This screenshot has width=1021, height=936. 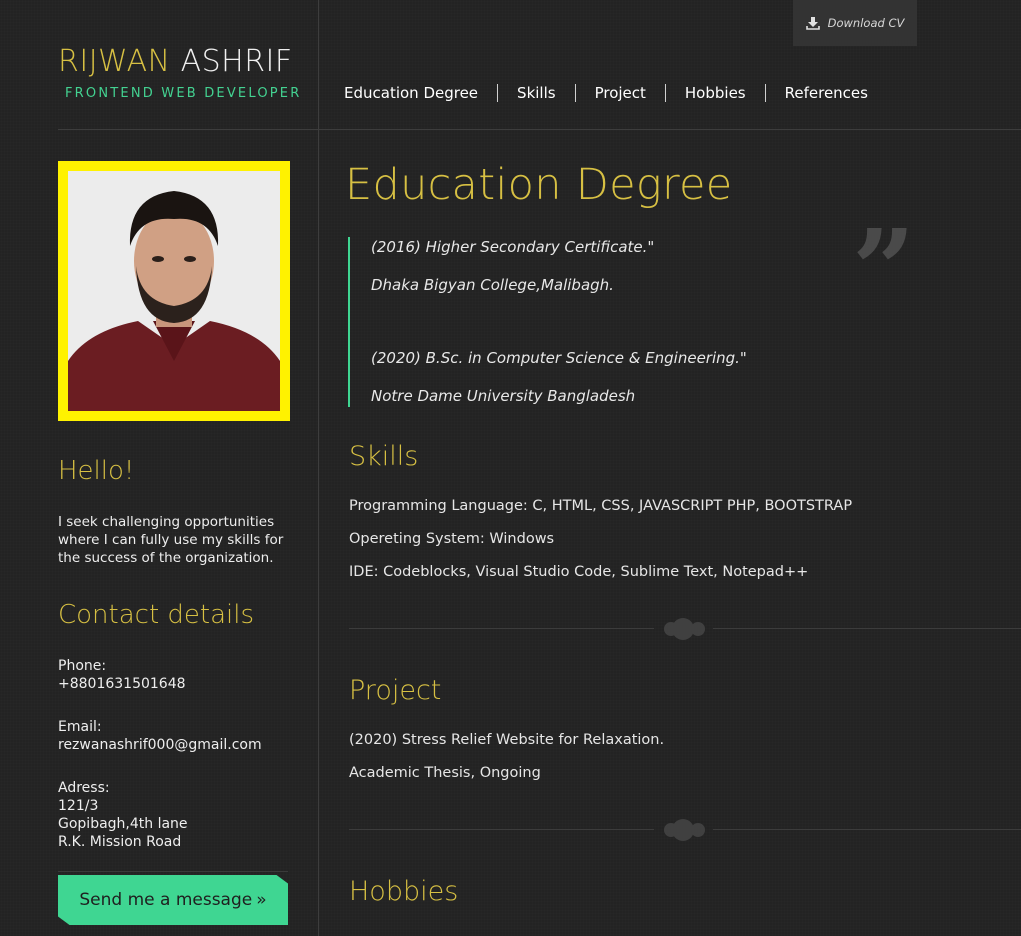 I want to click on skills-heading: Skills, so click(x=384, y=456).